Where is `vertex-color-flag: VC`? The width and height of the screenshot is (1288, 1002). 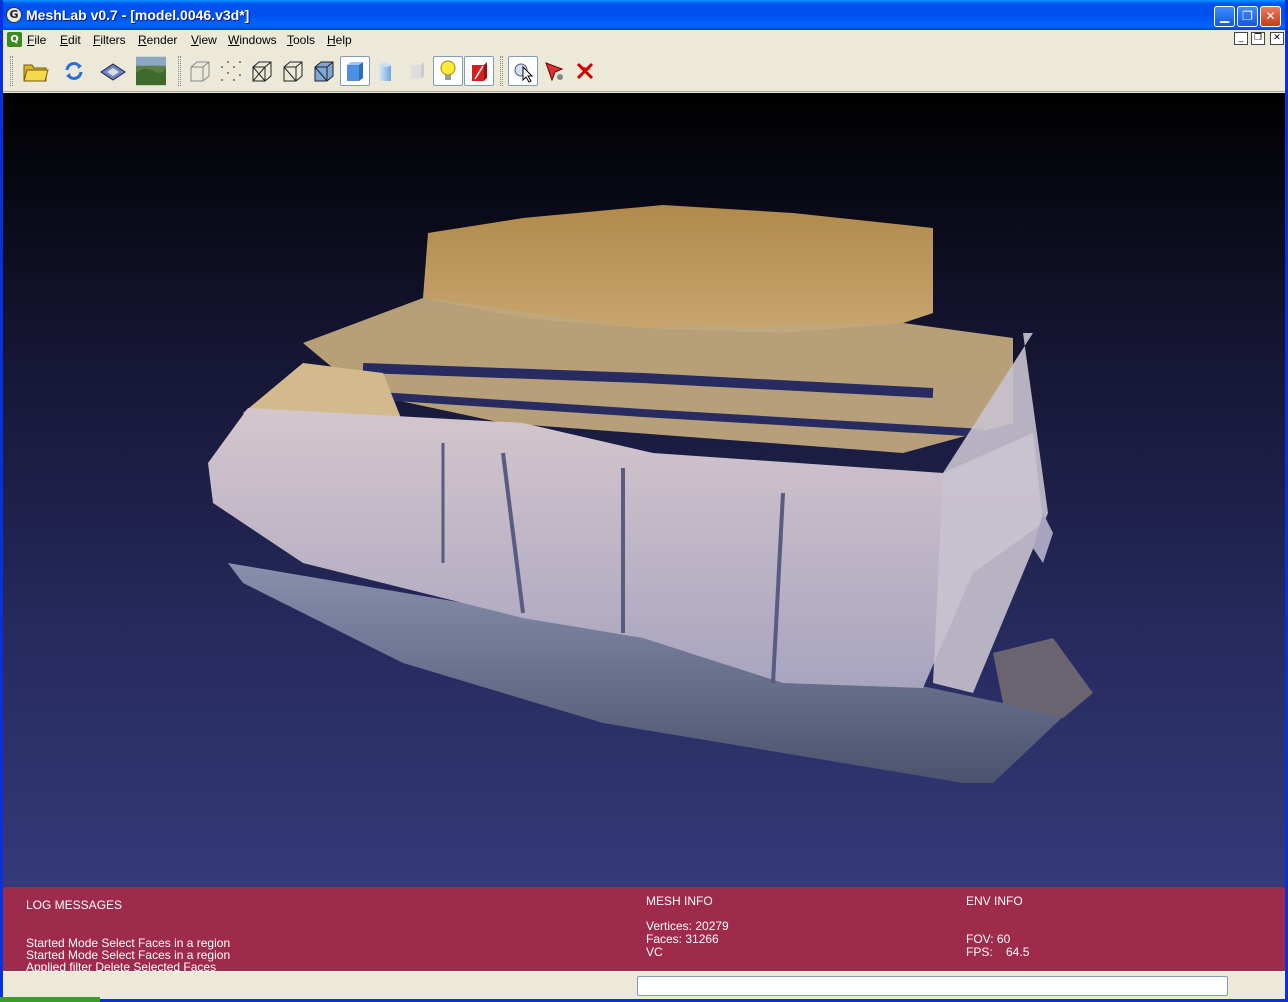 vertex-color-flag: VC is located at coordinates (654, 952).